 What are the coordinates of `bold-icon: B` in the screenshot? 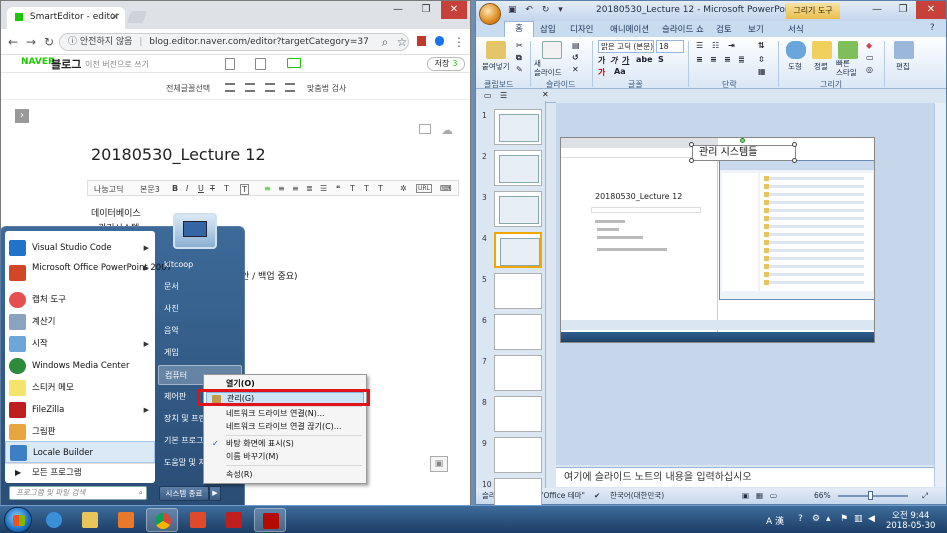 It's located at (175, 188).